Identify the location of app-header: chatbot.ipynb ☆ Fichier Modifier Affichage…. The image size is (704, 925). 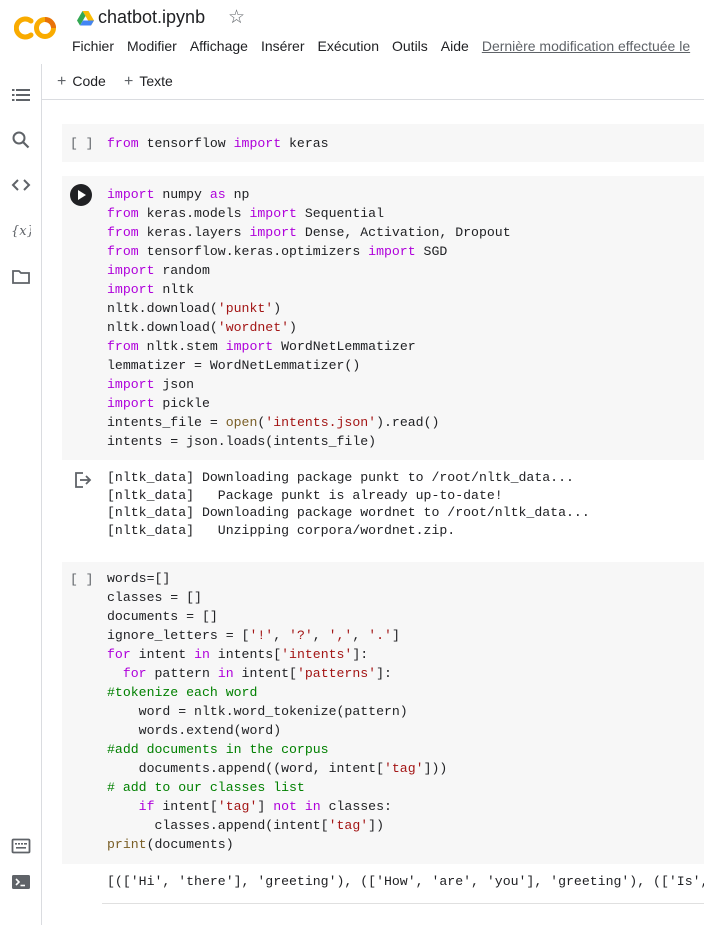
(352, 32).